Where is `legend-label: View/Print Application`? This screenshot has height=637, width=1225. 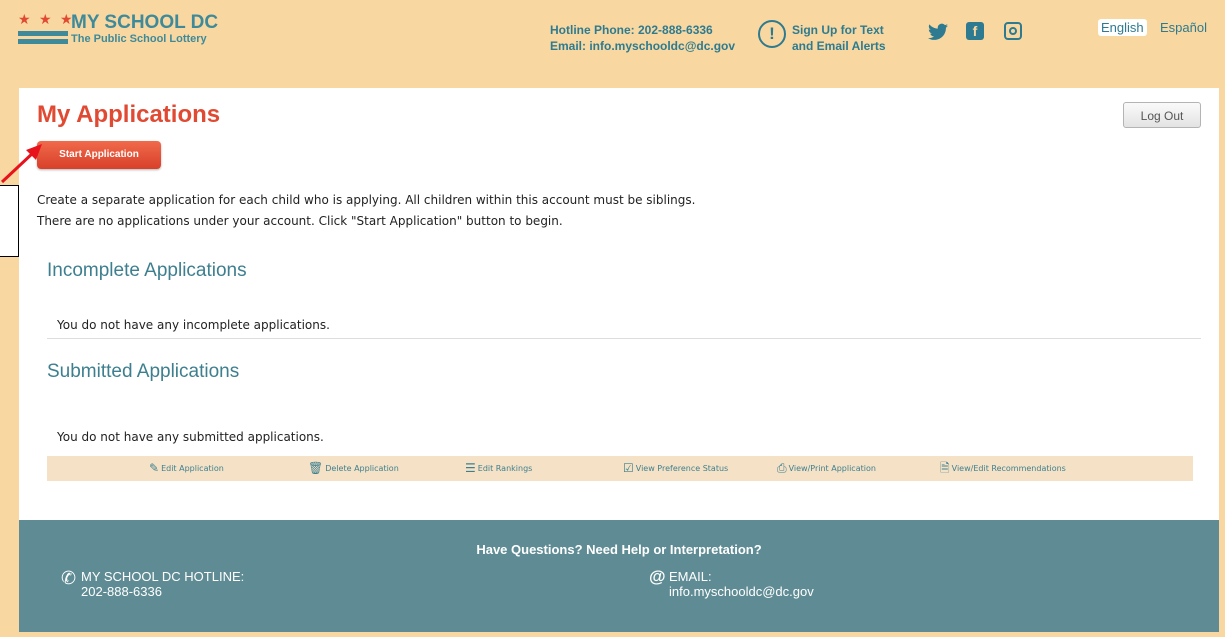
legend-label: View/Print Application is located at coordinates (832, 468).